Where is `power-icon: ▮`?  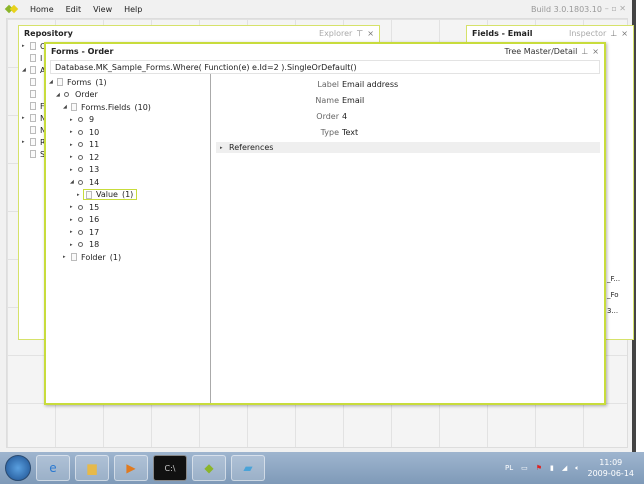
power-icon: ▮ is located at coordinates (552, 468).